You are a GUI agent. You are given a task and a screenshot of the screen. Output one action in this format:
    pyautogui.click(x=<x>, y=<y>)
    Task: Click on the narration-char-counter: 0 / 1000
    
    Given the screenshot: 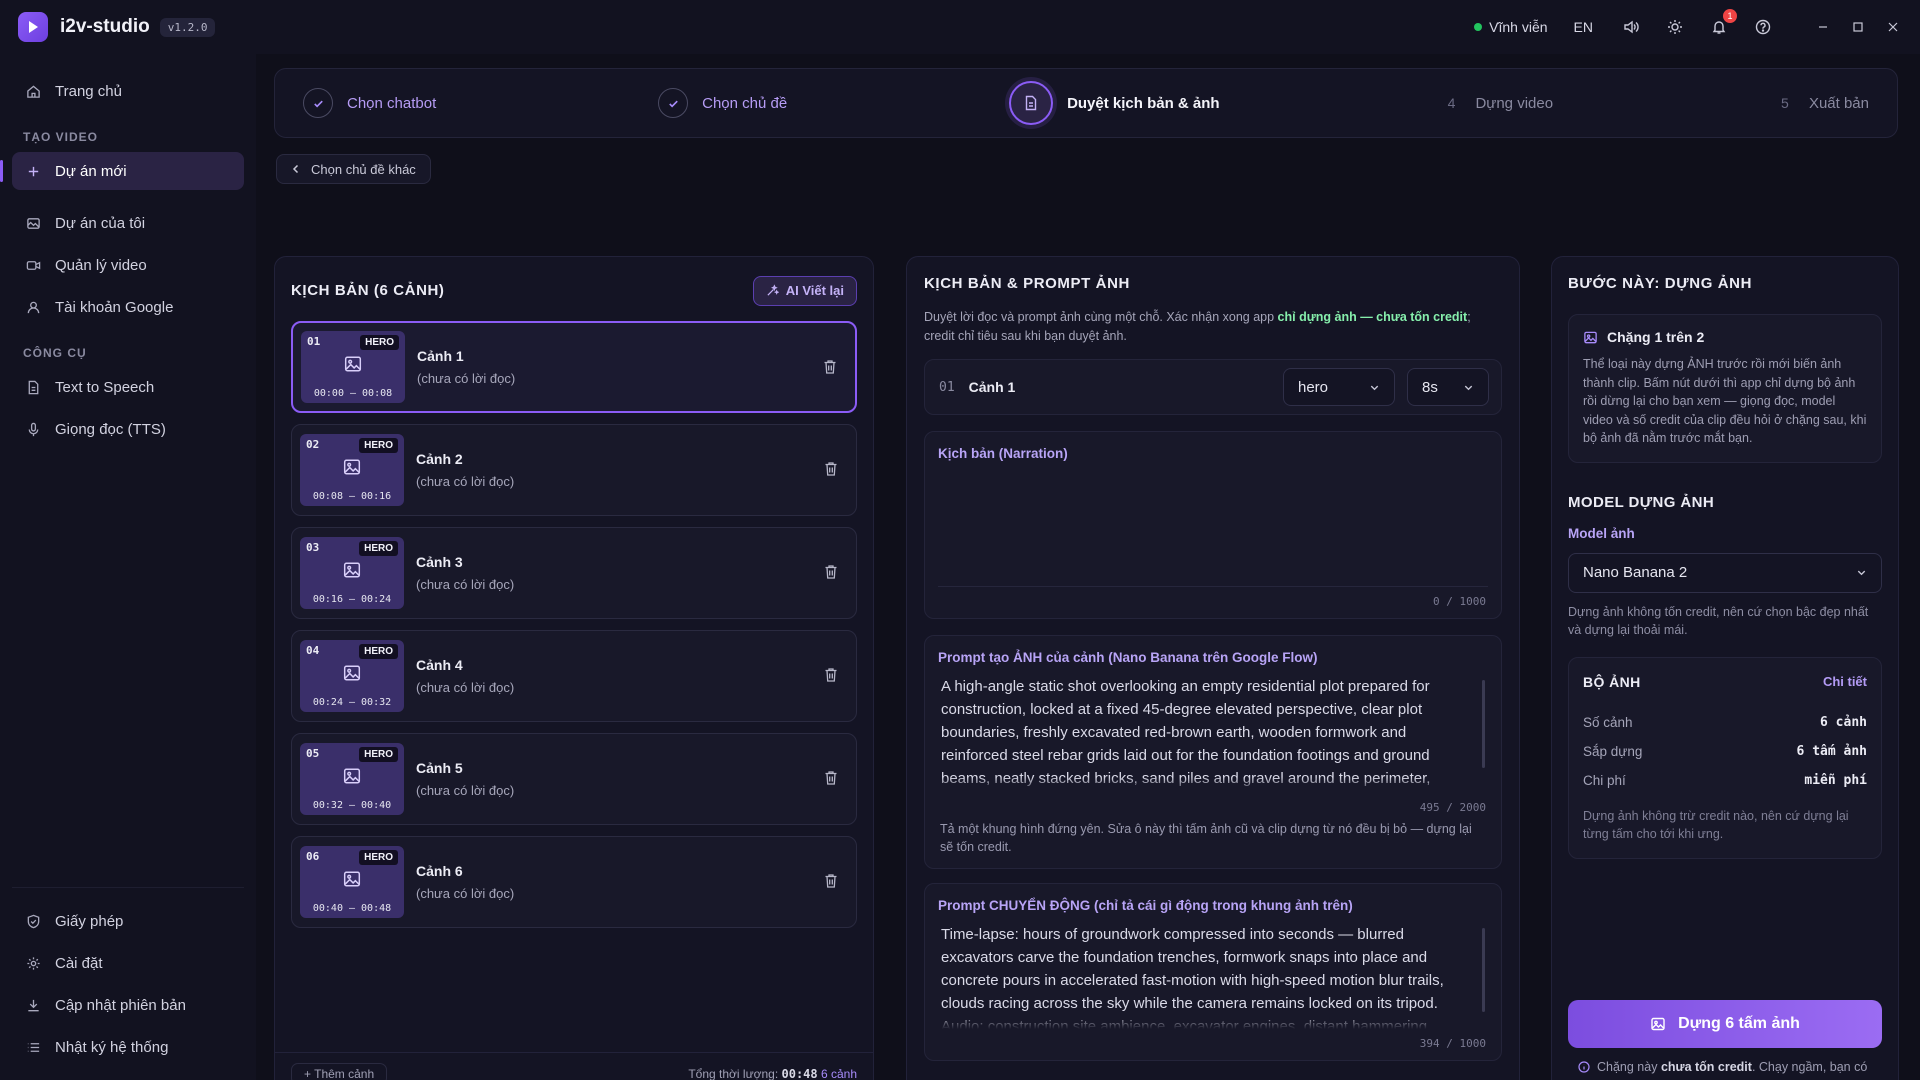 What is the action you would take?
    pyautogui.click(x=1459, y=601)
    